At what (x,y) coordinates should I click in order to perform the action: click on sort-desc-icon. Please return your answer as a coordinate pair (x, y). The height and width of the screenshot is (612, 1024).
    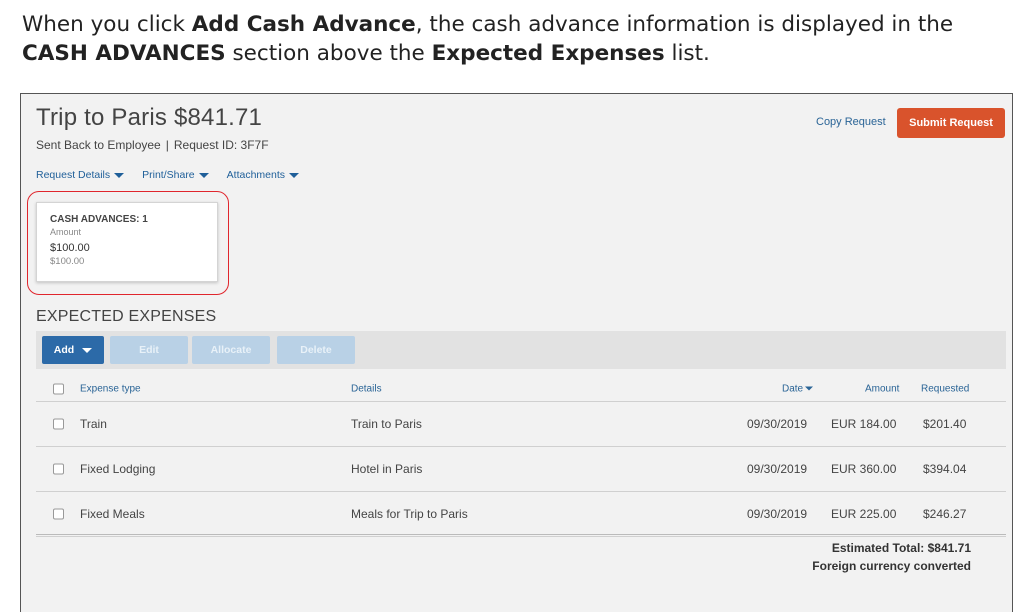
    Looking at the image, I should click on (809, 388).